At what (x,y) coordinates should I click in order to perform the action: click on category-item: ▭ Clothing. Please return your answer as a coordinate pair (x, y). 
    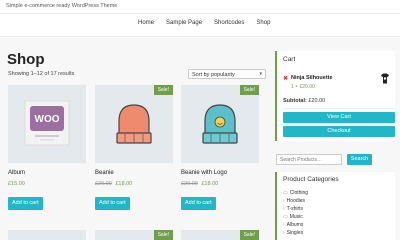
    Looking at the image, I should click on (295, 193).